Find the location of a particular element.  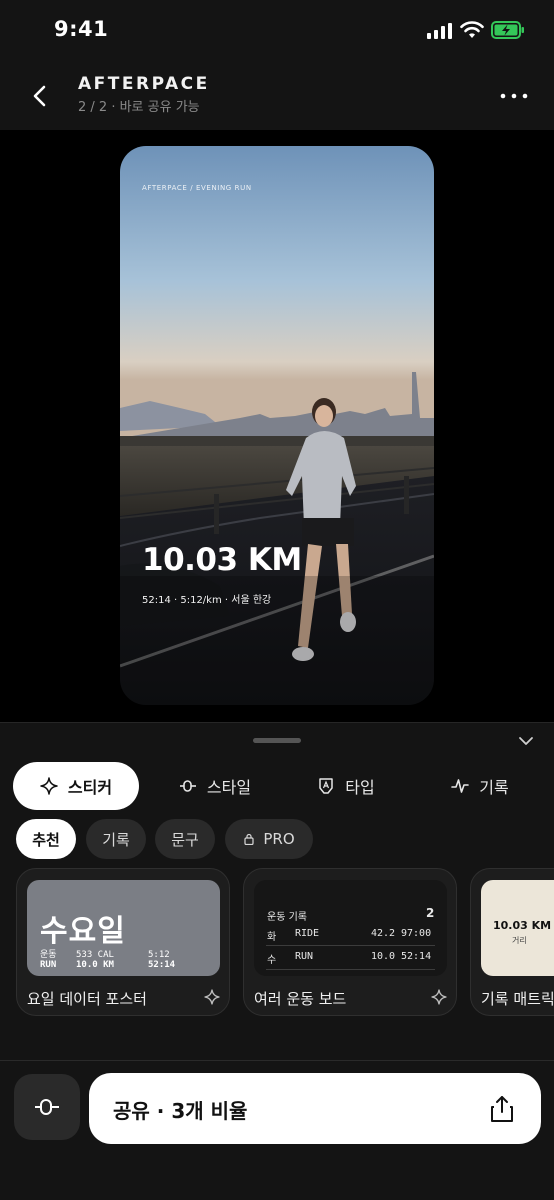

board-cell: 52:14 is located at coordinates (416, 956).